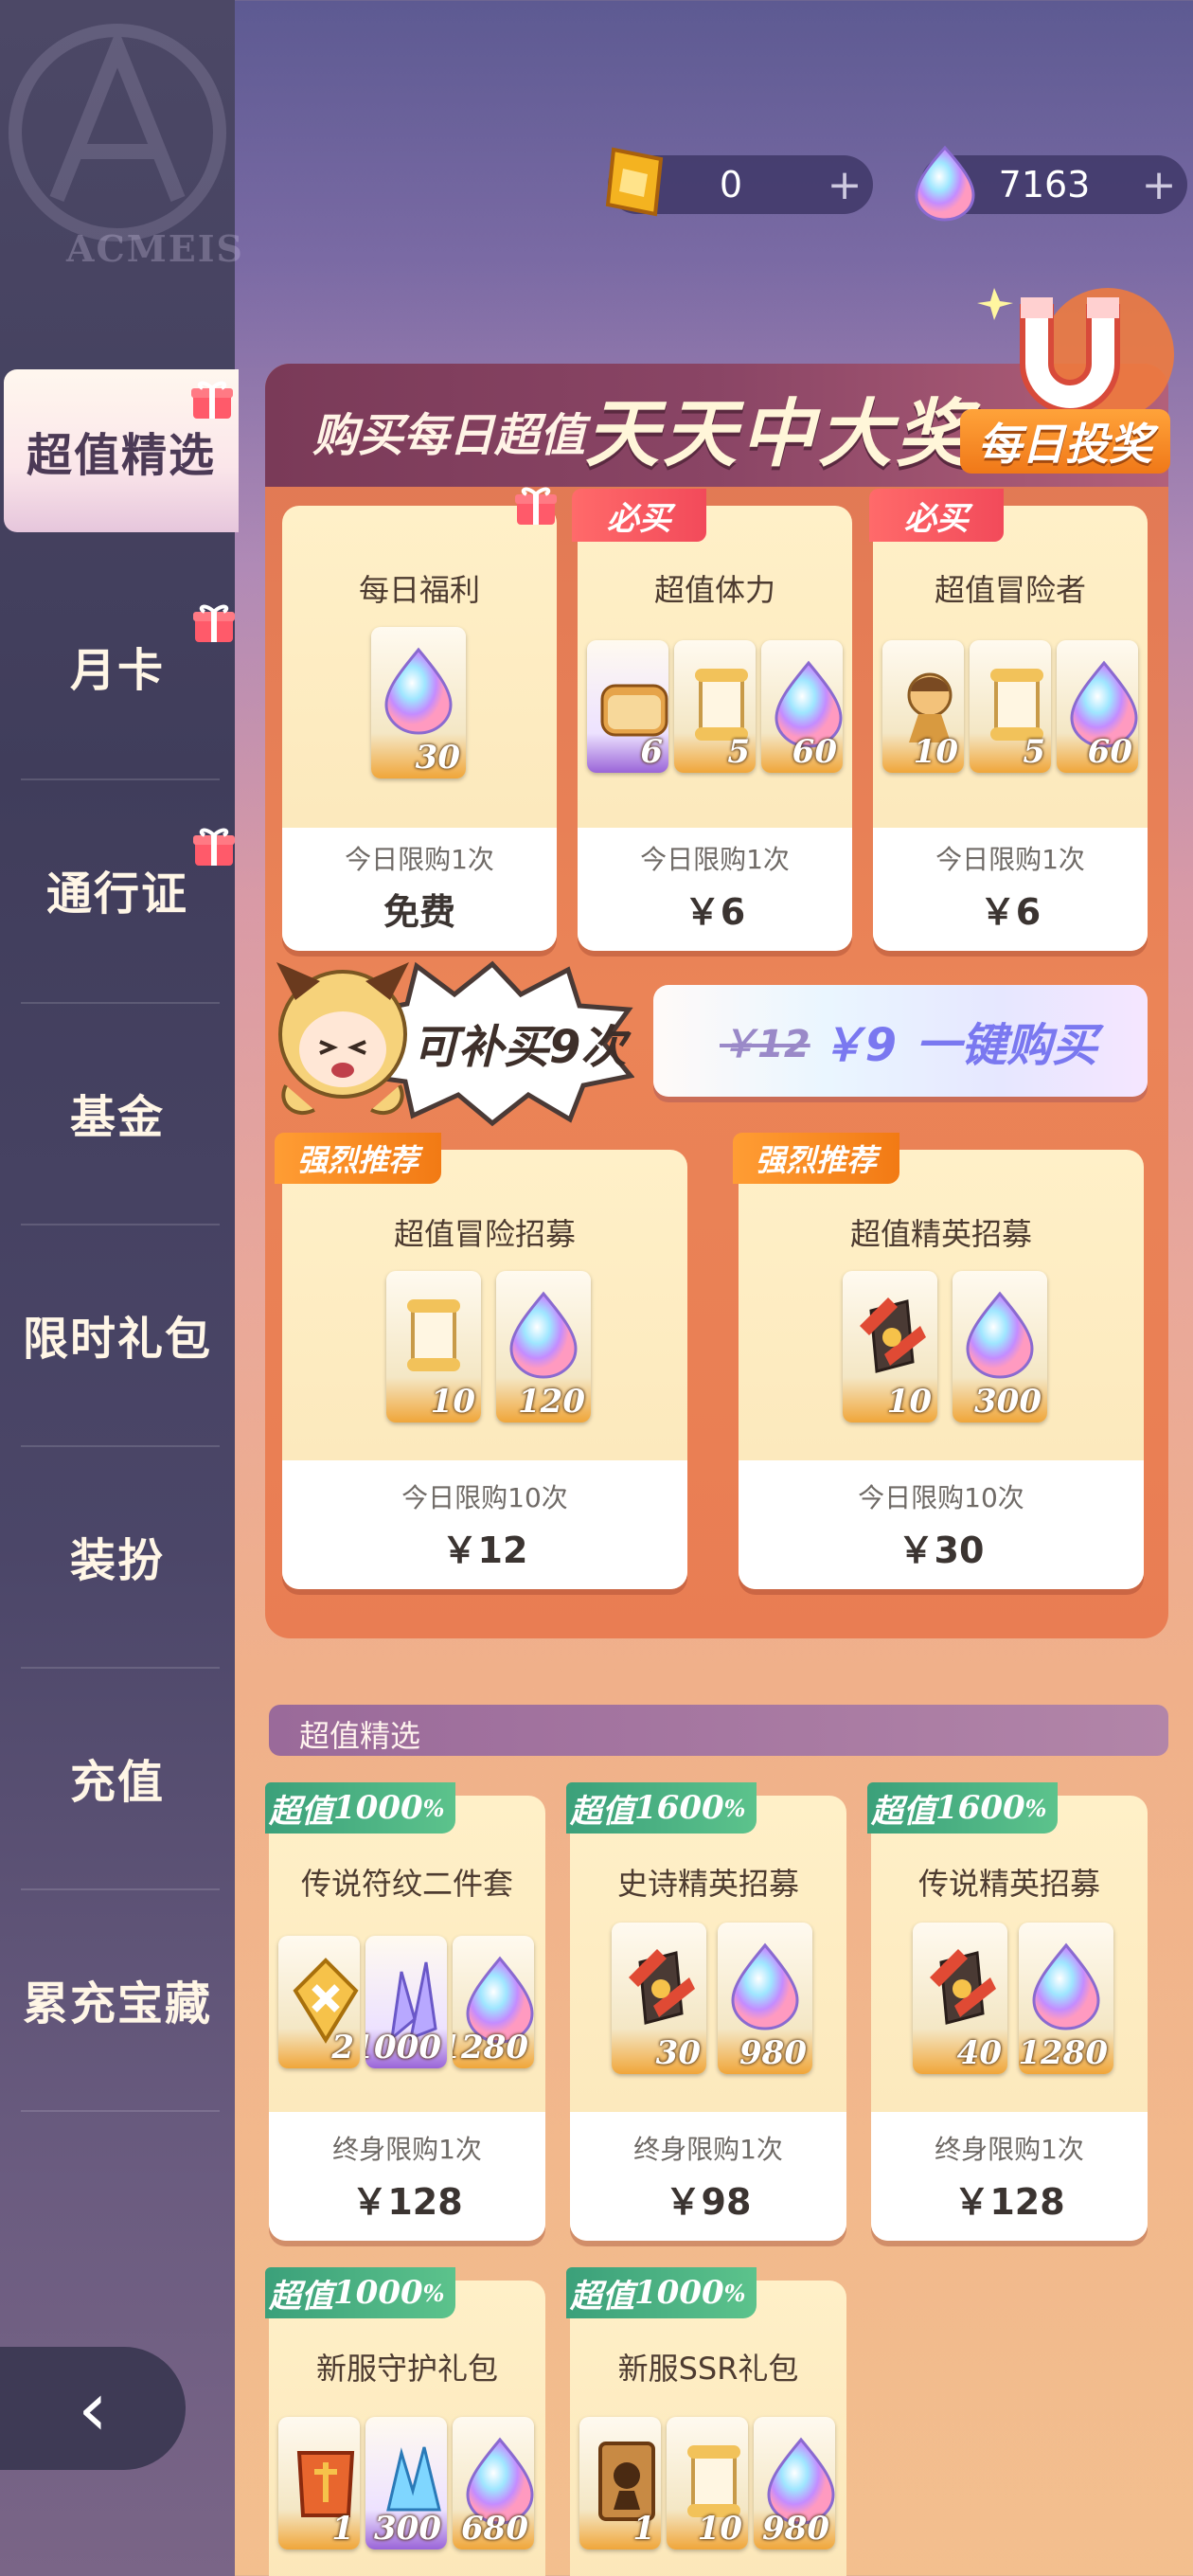 This screenshot has height=2576, width=1193. I want to click on nav-item-monthly-card: 月卡, so click(117, 666).